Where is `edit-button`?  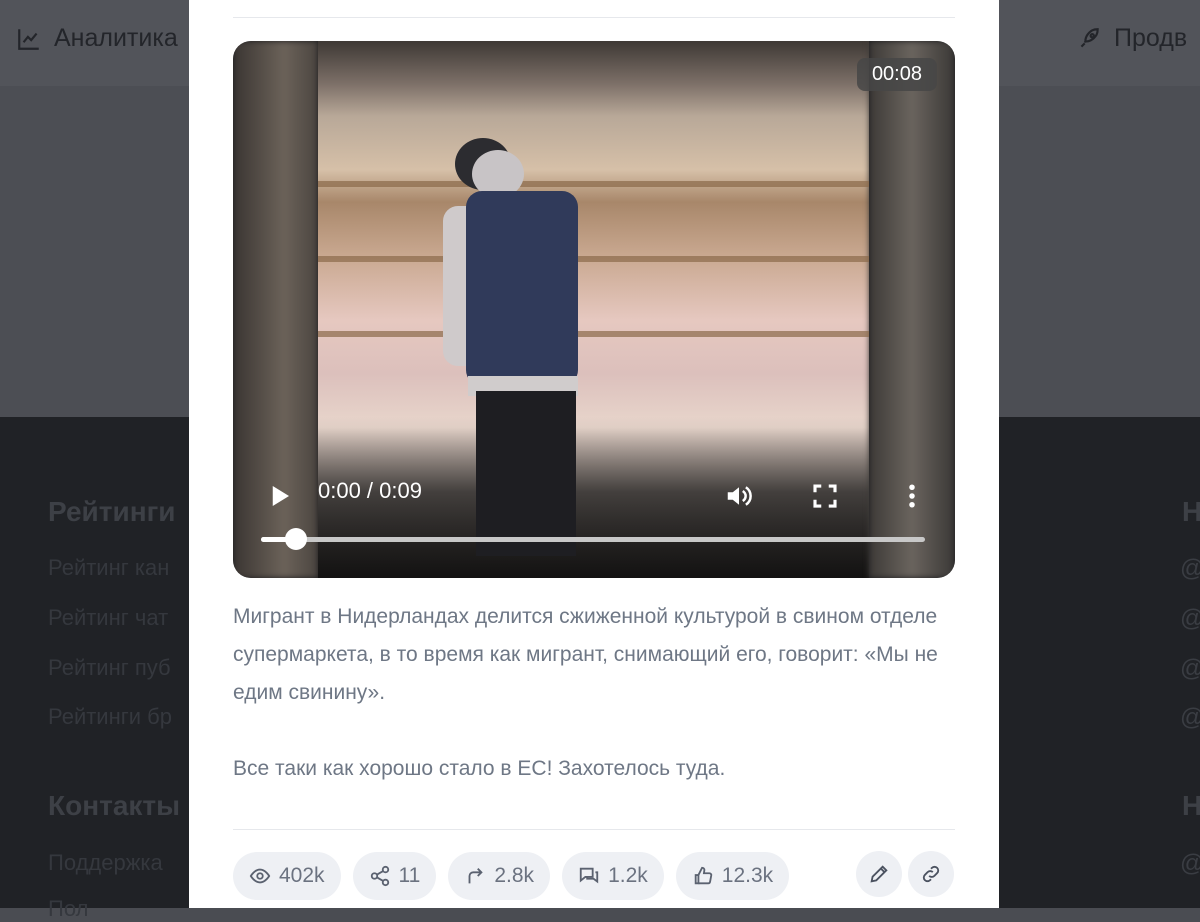
edit-button is located at coordinates (879, 874).